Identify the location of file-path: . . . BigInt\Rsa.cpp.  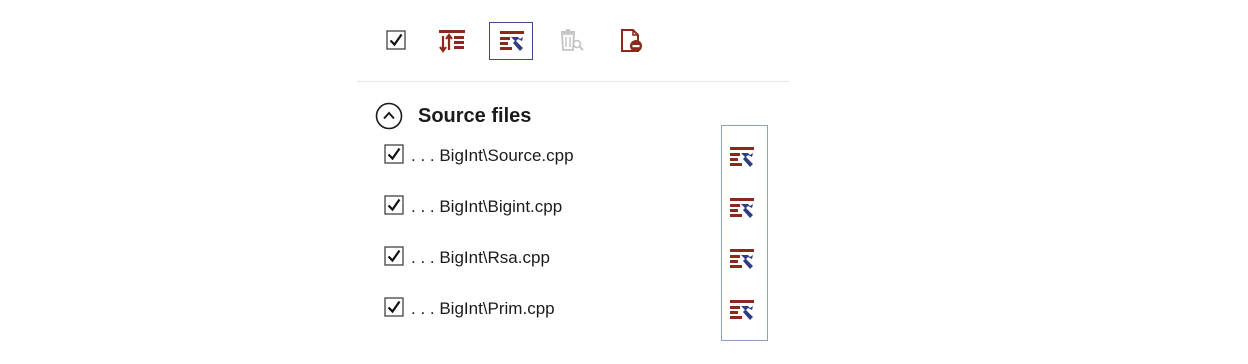
(480, 257).